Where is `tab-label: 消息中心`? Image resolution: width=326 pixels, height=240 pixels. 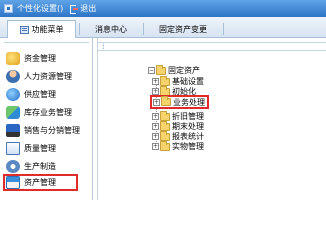
tab-label: 消息中心 is located at coordinates (111, 29).